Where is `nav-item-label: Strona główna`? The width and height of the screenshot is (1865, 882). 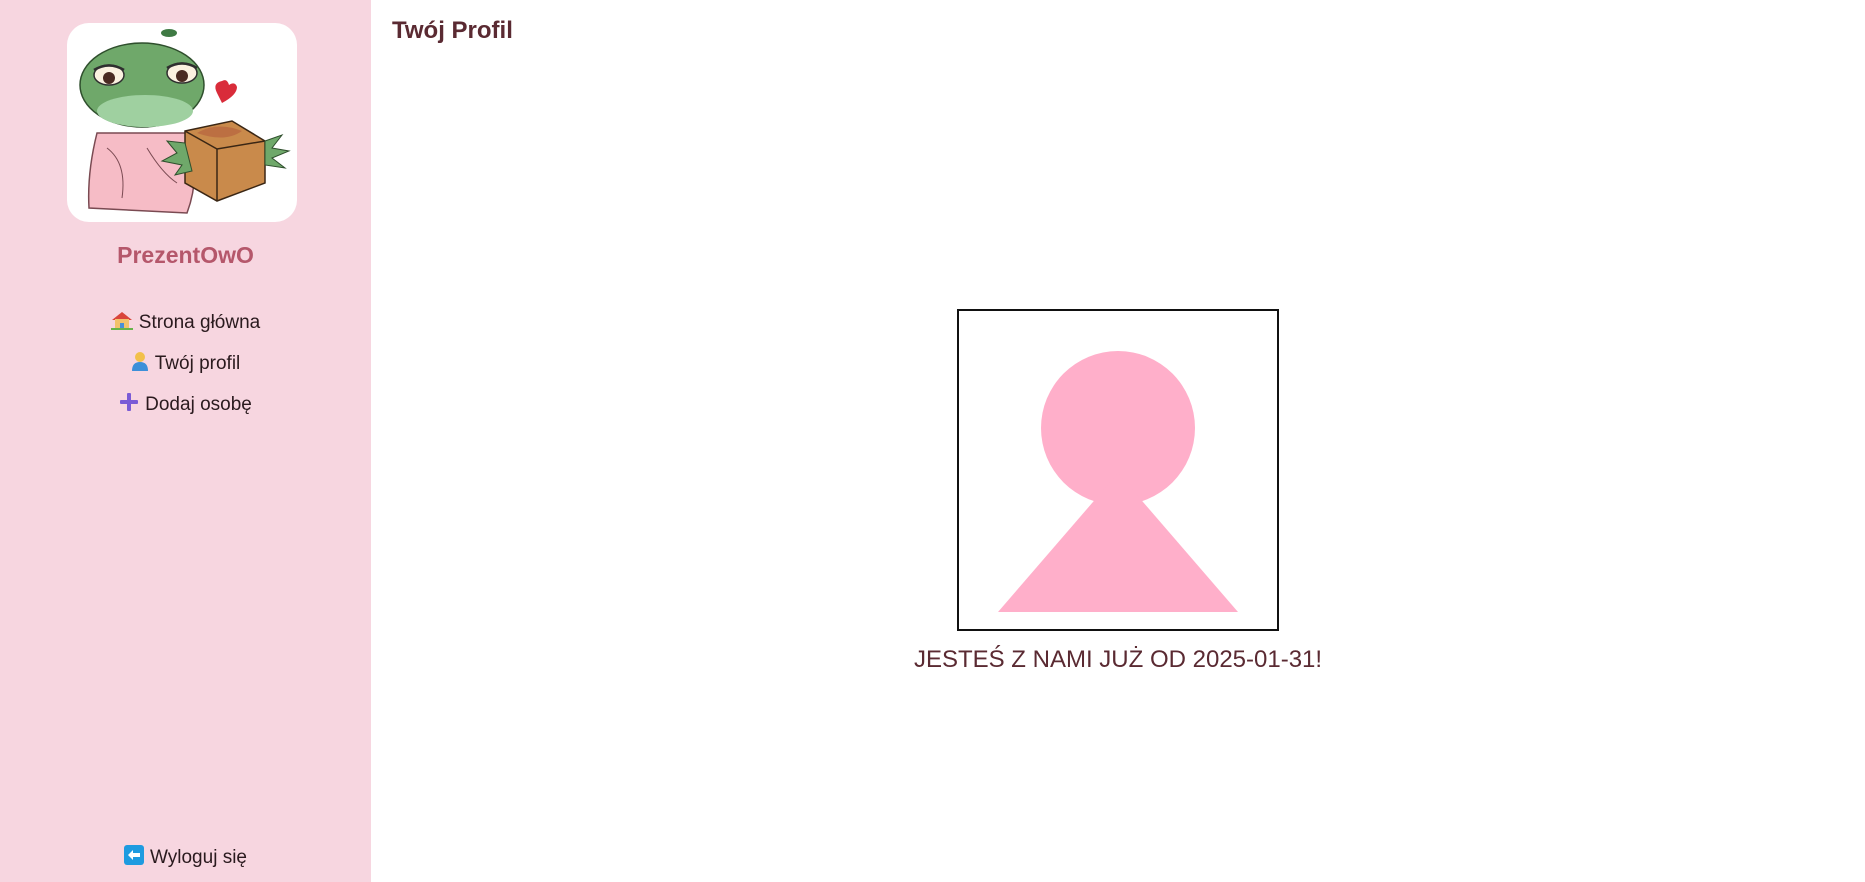
nav-item-label: Strona główna is located at coordinates (199, 322).